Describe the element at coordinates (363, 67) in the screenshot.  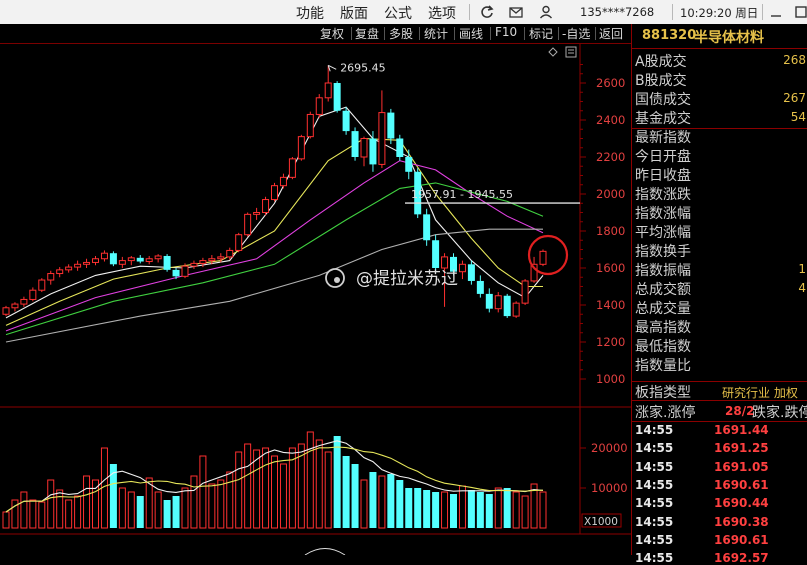
I see `high-label: 2695.45` at that location.